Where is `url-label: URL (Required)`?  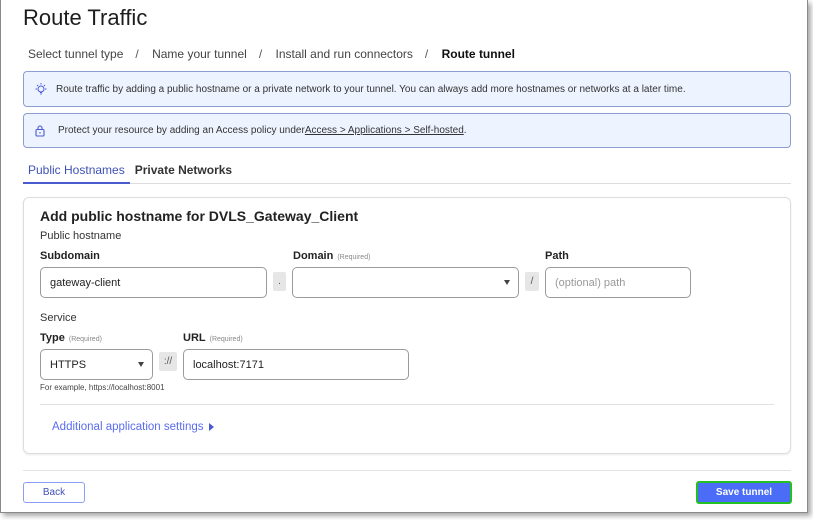 url-label: URL (Required) is located at coordinates (213, 338).